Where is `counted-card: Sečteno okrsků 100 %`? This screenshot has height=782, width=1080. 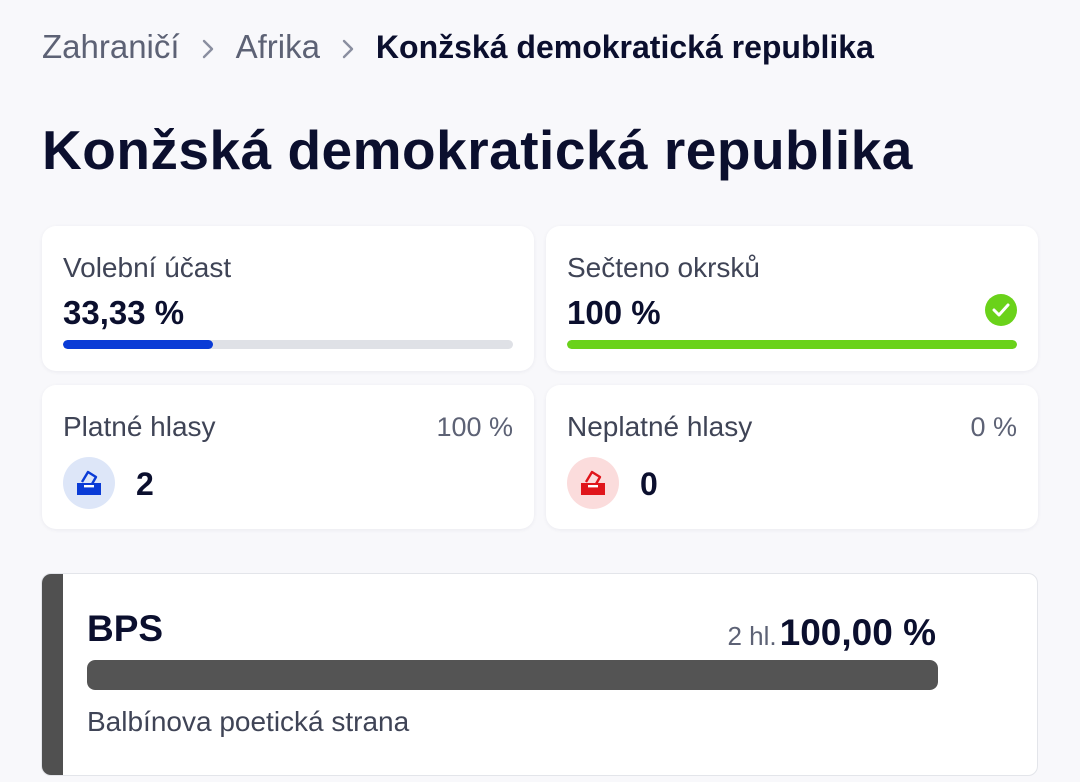 counted-card: Sečteno okrsků 100 % is located at coordinates (792, 298).